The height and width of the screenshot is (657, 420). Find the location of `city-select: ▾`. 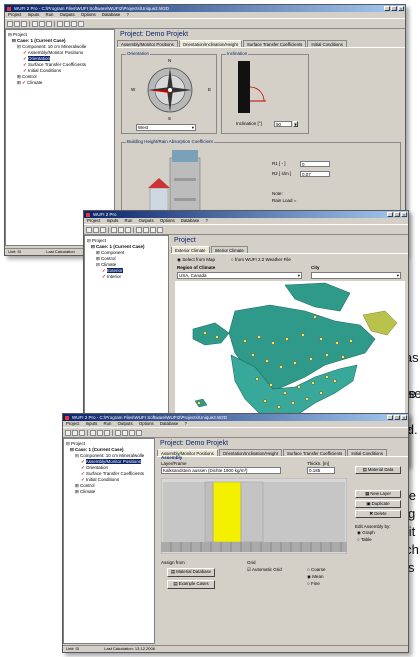

city-select: ▾ is located at coordinates (356, 275).